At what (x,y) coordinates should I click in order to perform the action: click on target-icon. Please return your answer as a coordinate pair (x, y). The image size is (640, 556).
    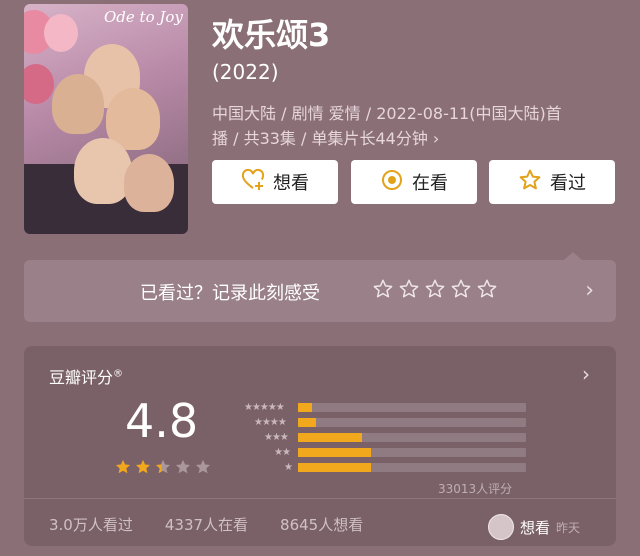
    Looking at the image, I should click on (392, 182).